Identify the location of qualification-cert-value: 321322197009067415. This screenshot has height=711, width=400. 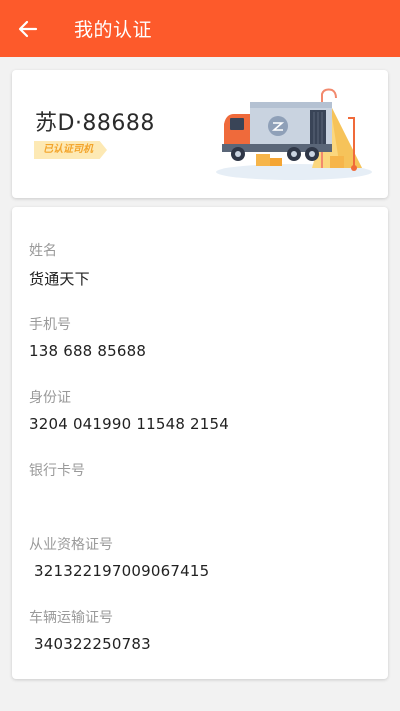
(119, 571).